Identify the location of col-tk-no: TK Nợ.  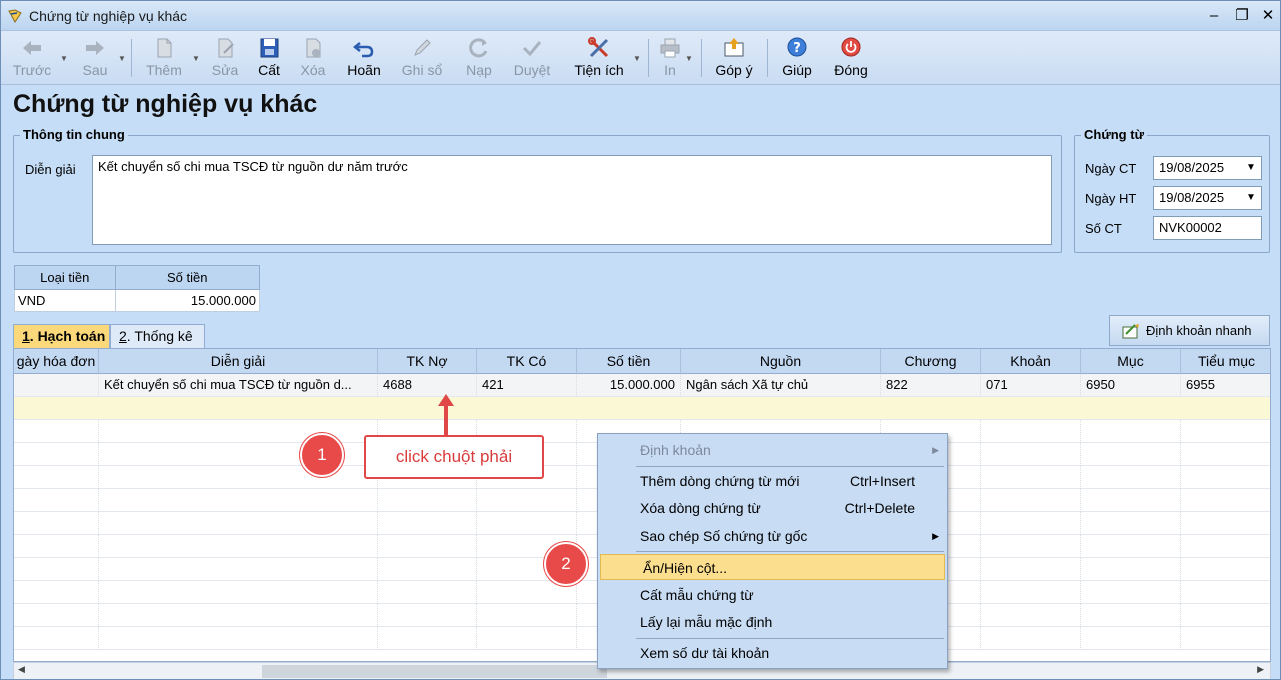
(427, 361).